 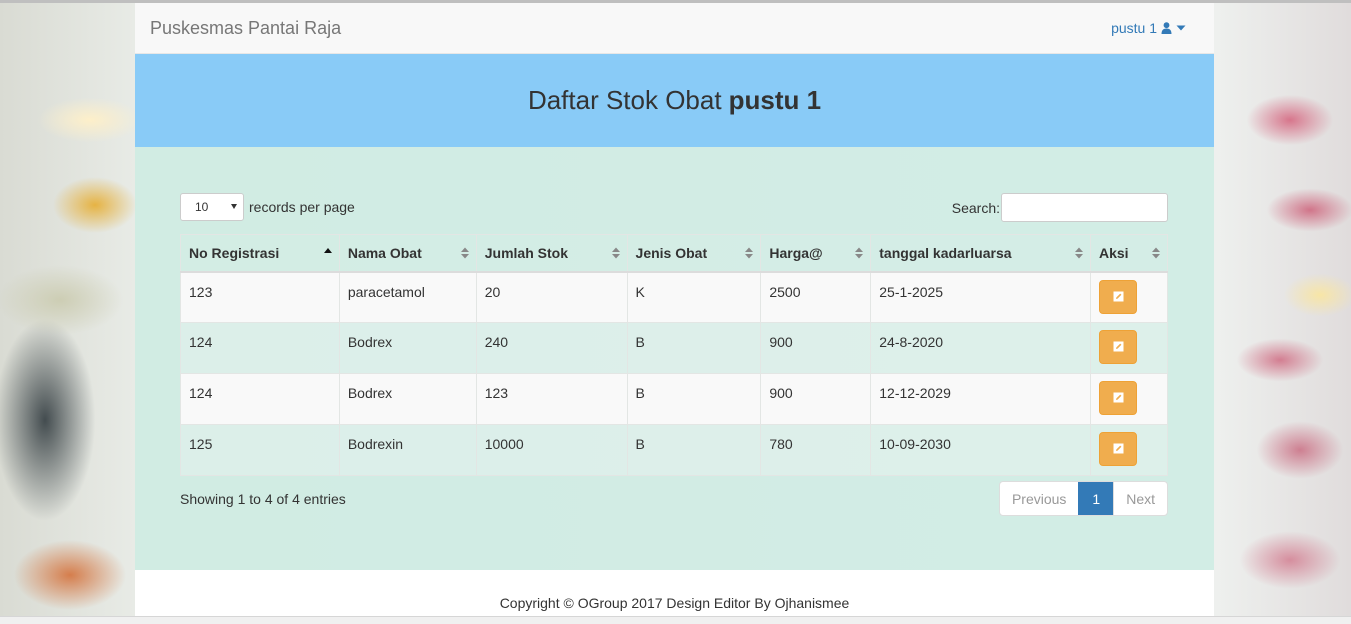 I want to click on navbar-brand: Puskesmas Pantai Raja, so click(x=245, y=28).